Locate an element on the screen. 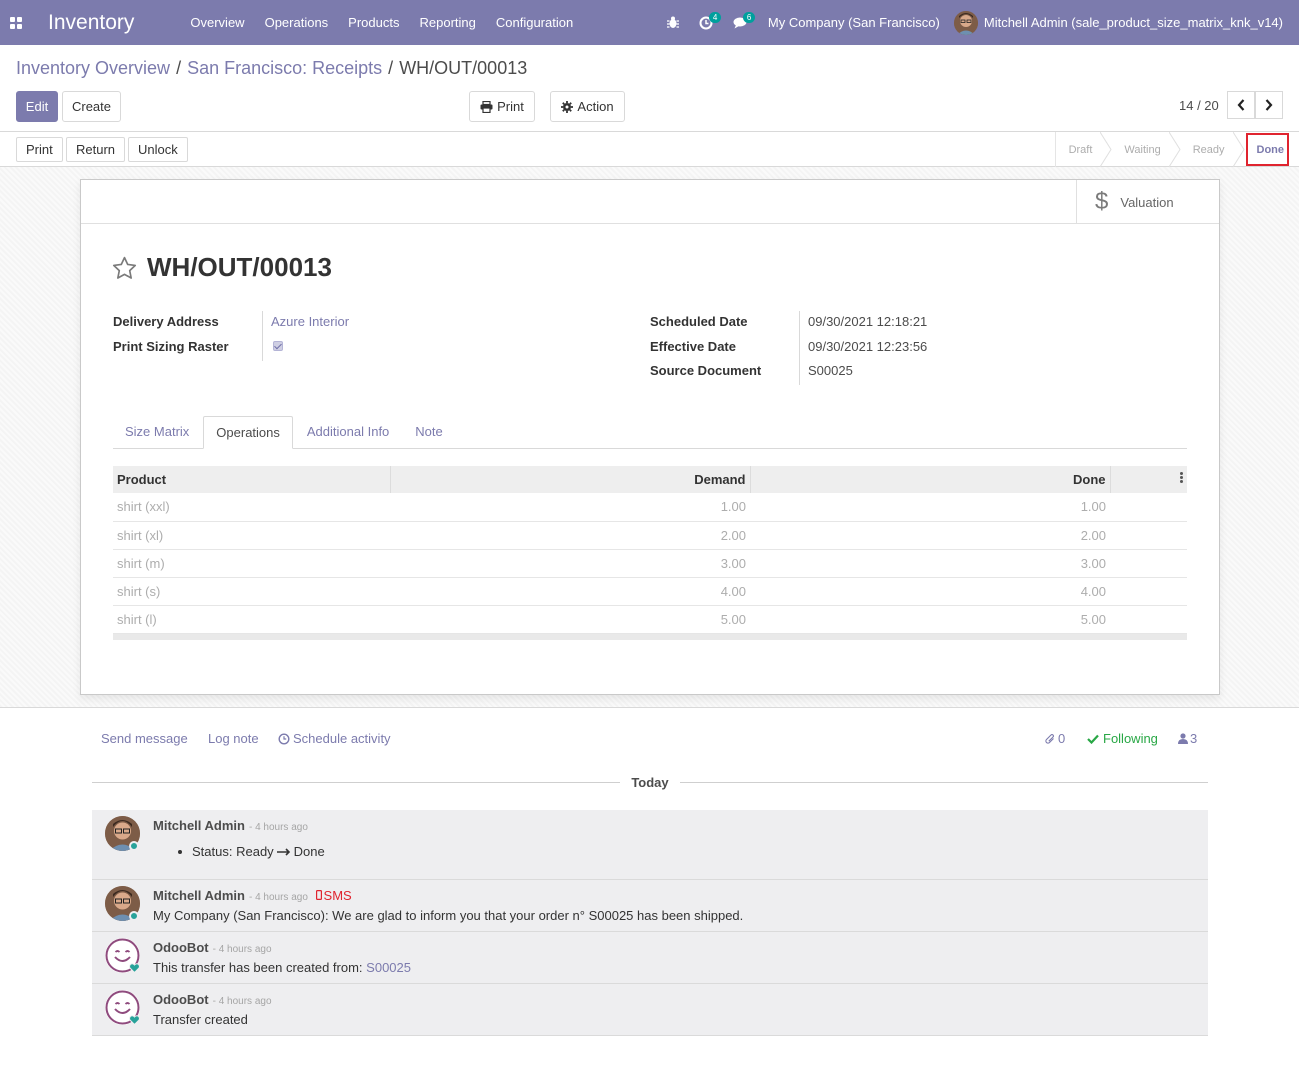 This screenshot has height=1087, width=1299. optional-columns-toggle is located at coordinates (1148, 479).